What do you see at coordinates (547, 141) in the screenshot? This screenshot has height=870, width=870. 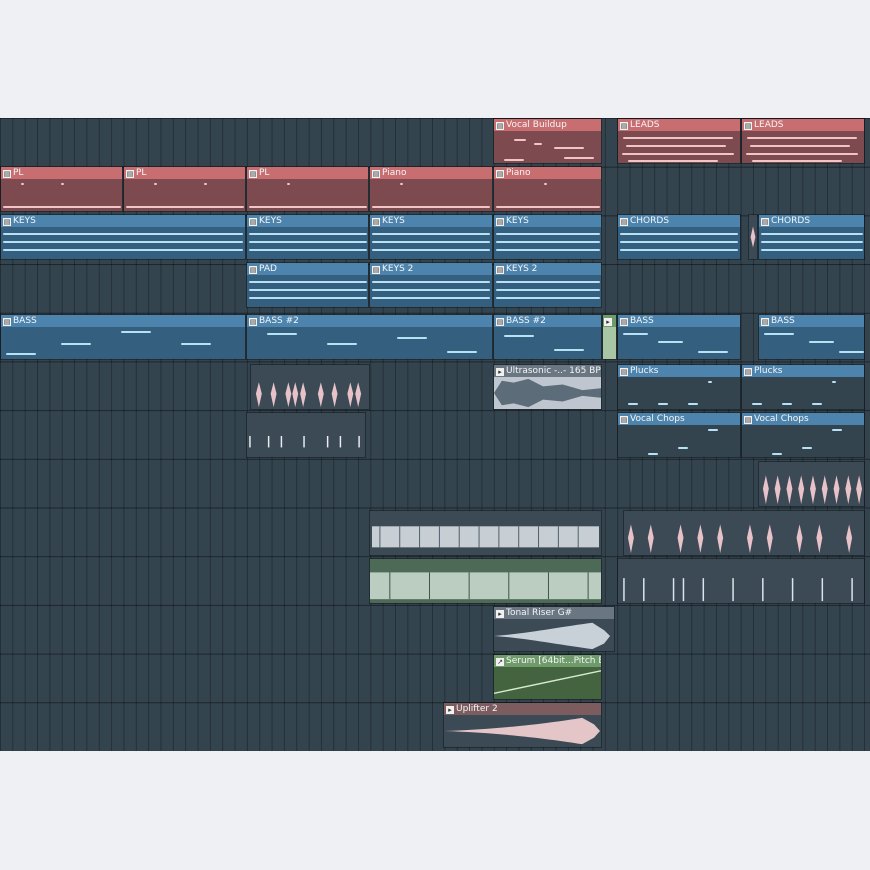 I see `clip-vocal-buildup: ▤ Vocal Buildup` at bounding box center [547, 141].